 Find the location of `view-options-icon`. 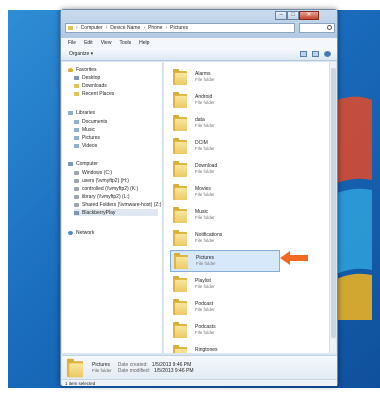

view-options-icon is located at coordinates (303, 54).